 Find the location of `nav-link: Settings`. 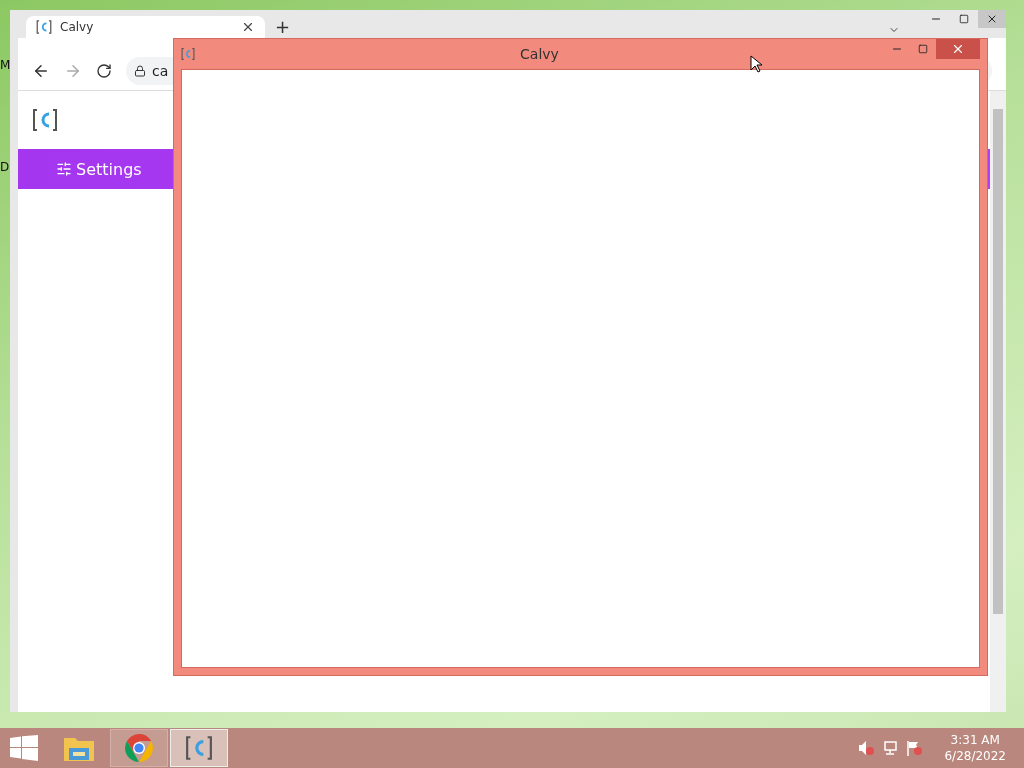

nav-link: Settings is located at coordinates (99, 169).